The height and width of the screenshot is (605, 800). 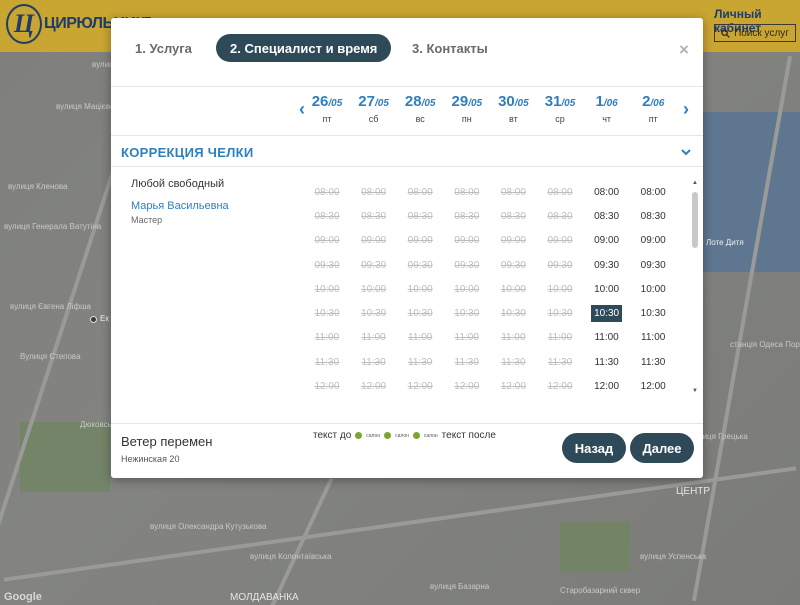 What do you see at coordinates (662, 448) in the screenshot?
I see `next-button: Далее` at bounding box center [662, 448].